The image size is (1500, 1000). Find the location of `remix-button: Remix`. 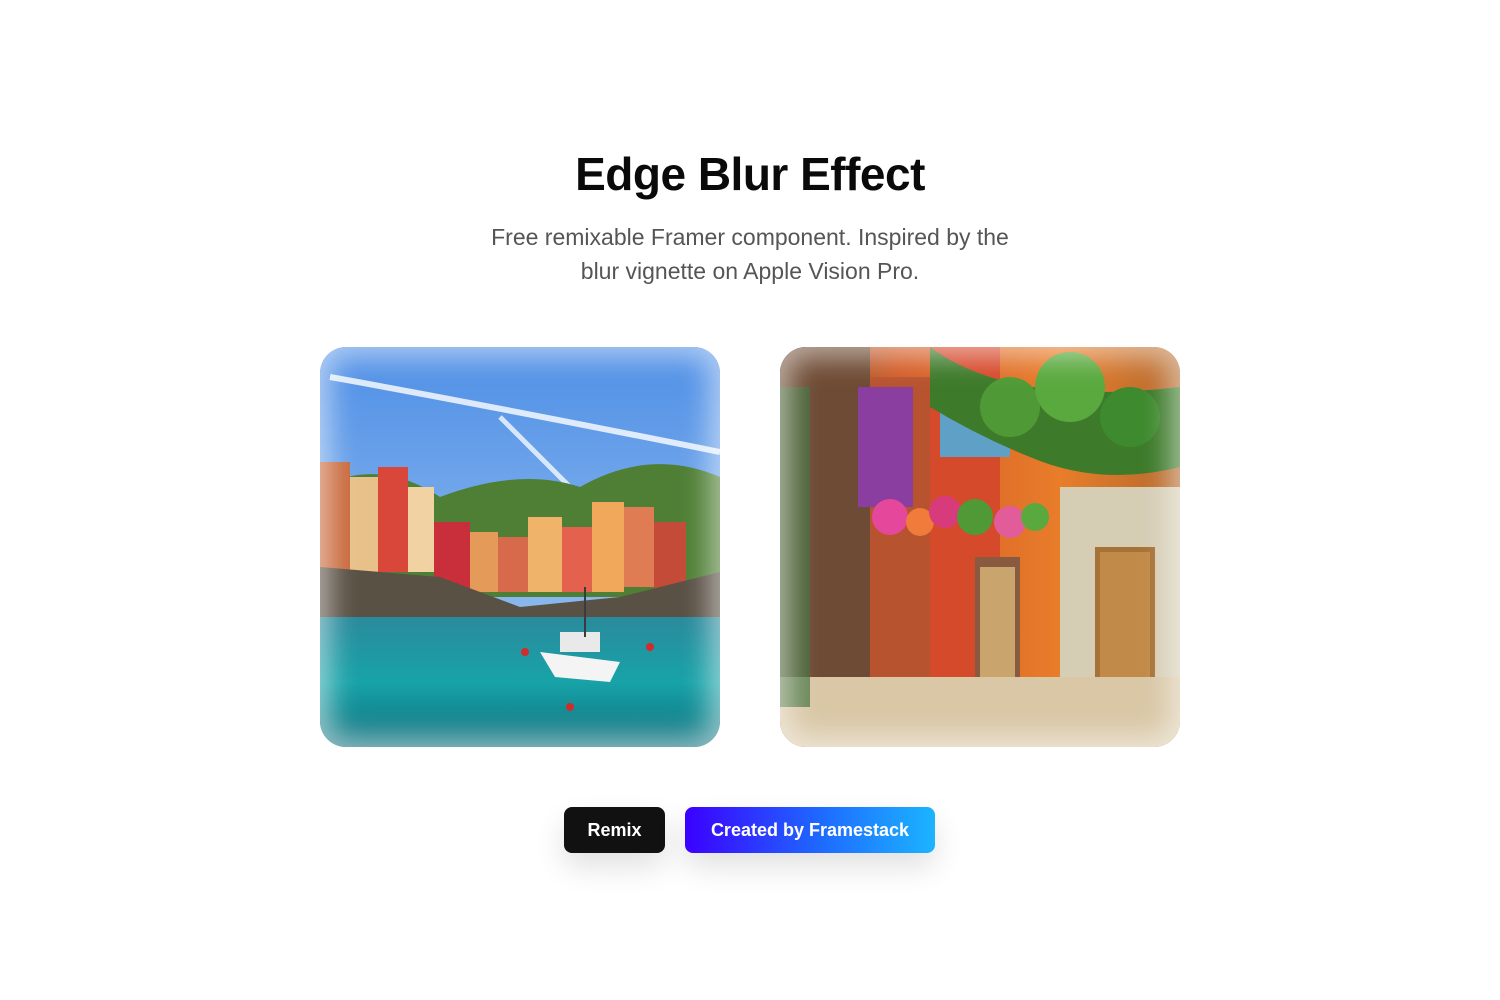

remix-button: Remix is located at coordinates (614, 830).